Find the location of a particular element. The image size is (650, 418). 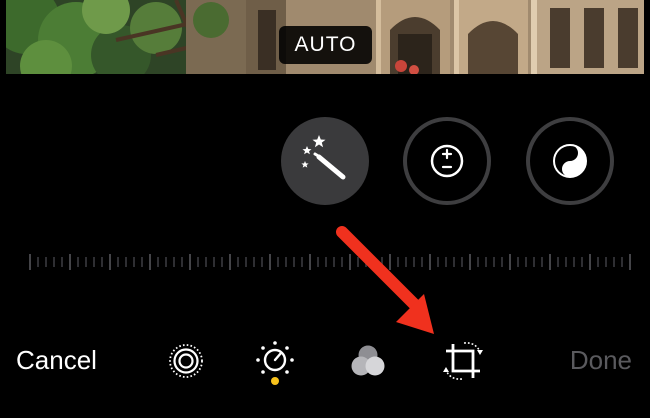

yin-yang-icon is located at coordinates (570, 161).